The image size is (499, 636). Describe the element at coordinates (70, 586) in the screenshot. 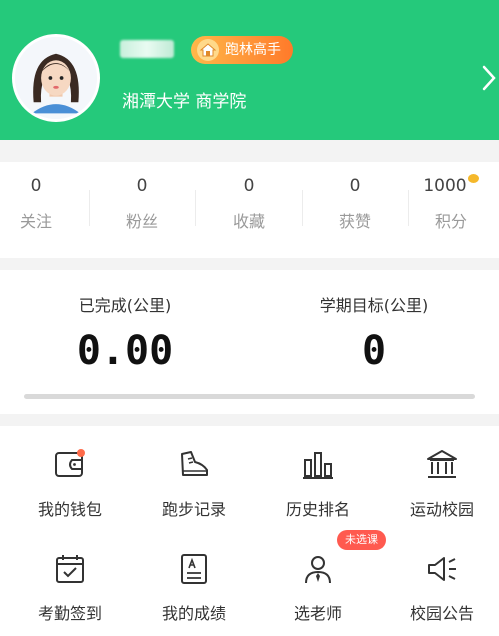

I see `menu-attendance: 考勤签到` at that location.